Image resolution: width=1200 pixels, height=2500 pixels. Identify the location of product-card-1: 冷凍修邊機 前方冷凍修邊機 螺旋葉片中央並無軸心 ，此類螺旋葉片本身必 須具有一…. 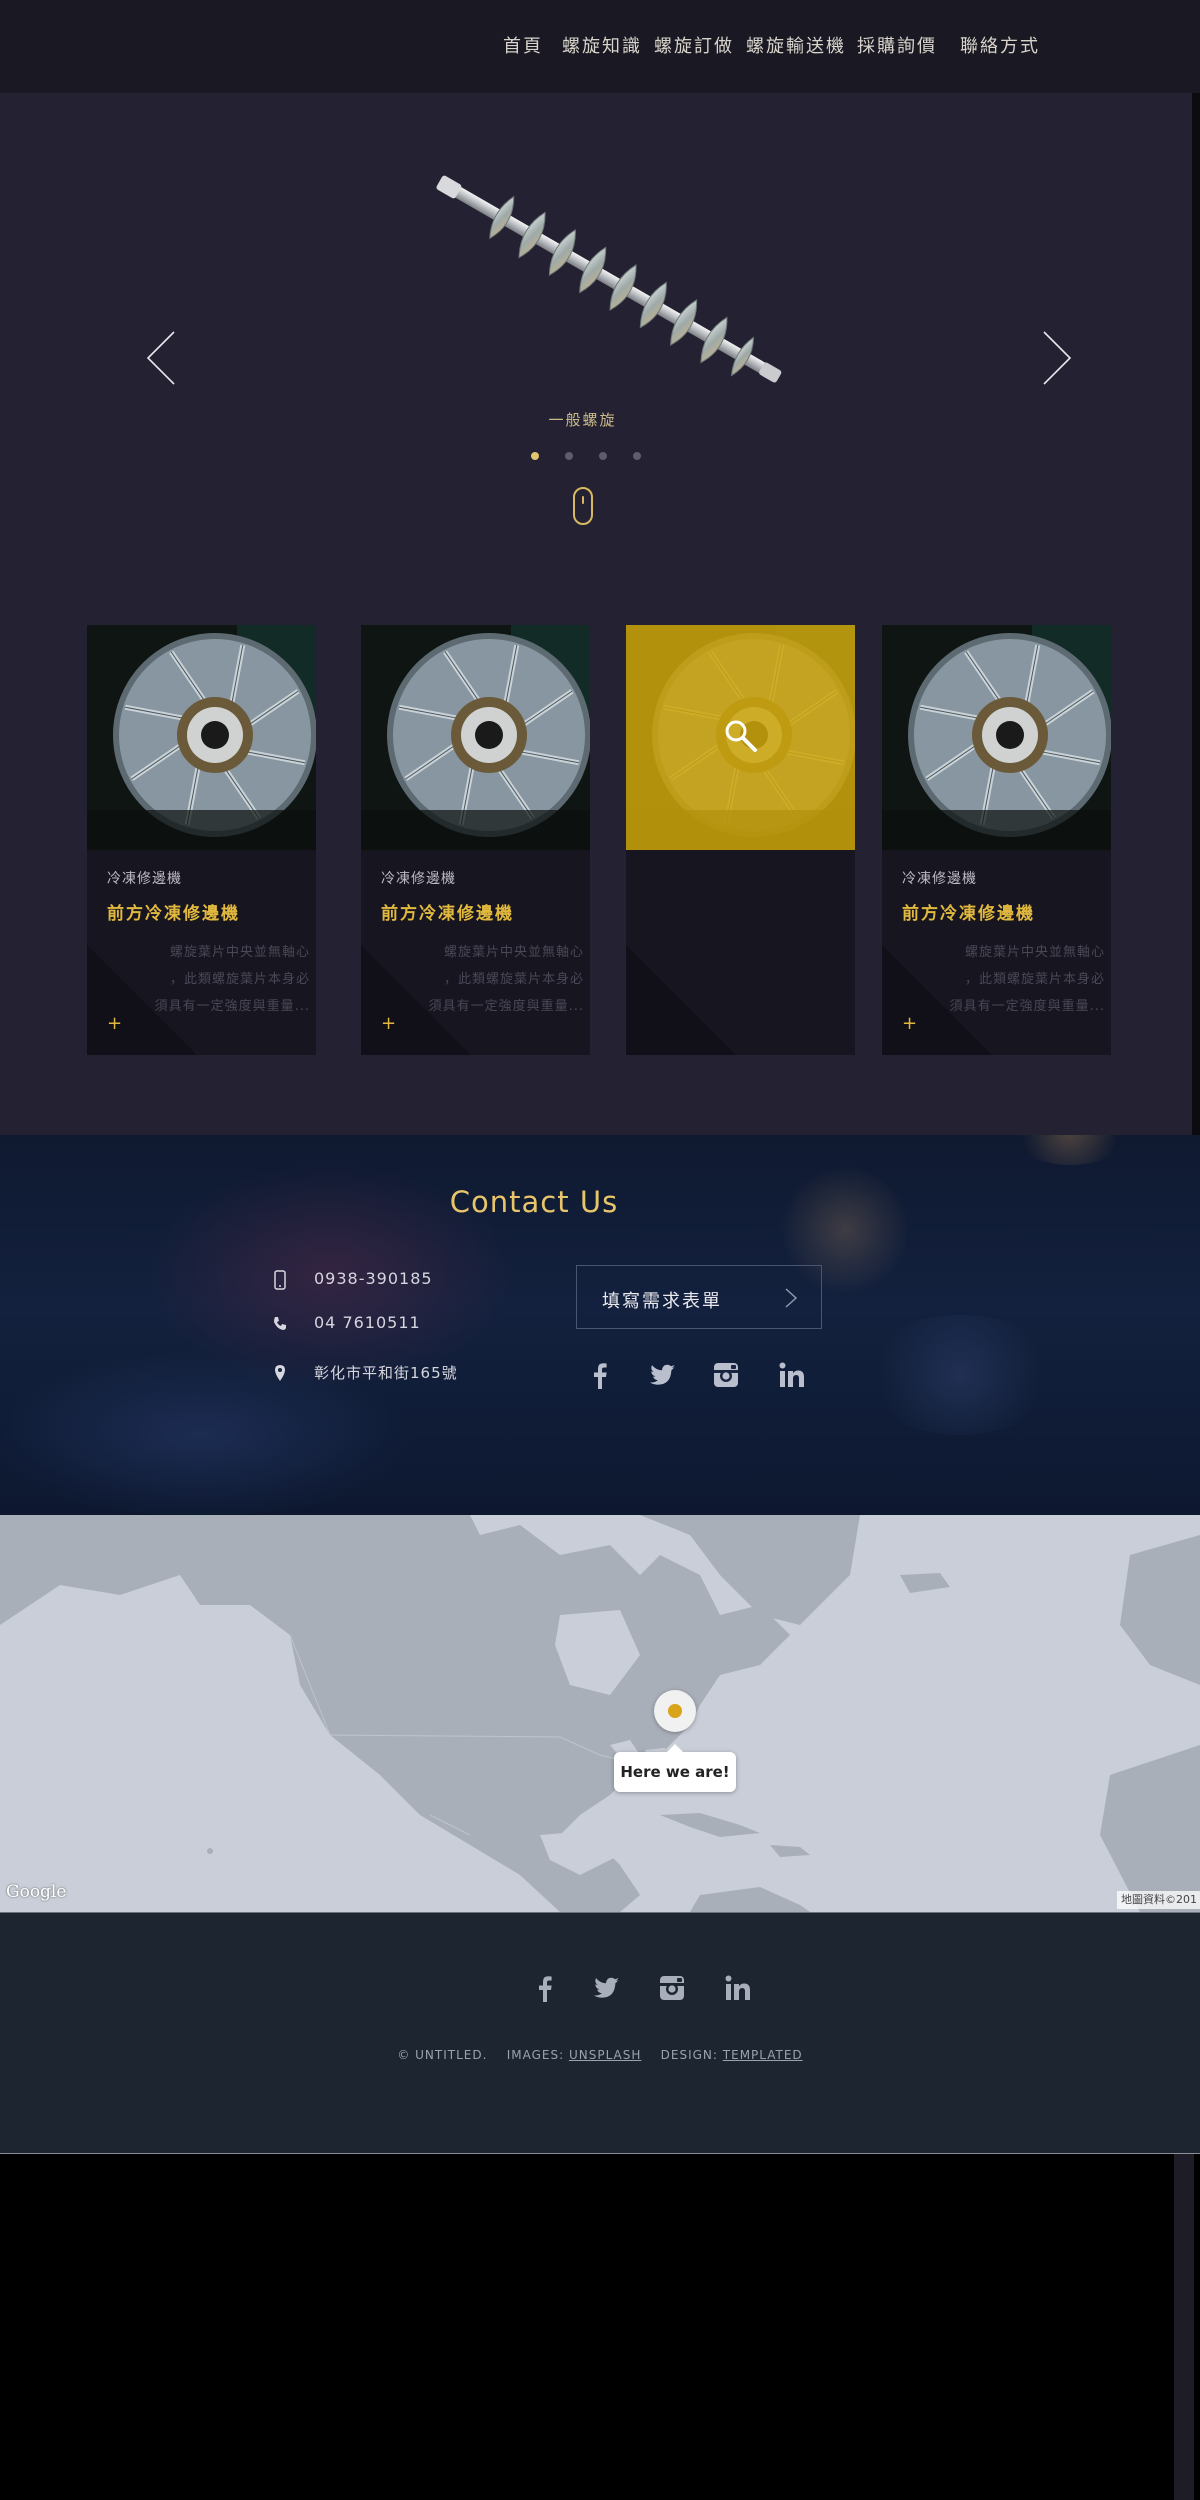
(201, 840).